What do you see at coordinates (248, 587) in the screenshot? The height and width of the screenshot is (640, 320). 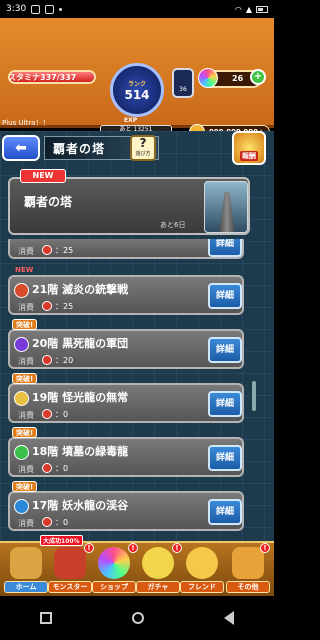 I see `nav-other-label: その他` at bounding box center [248, 587].